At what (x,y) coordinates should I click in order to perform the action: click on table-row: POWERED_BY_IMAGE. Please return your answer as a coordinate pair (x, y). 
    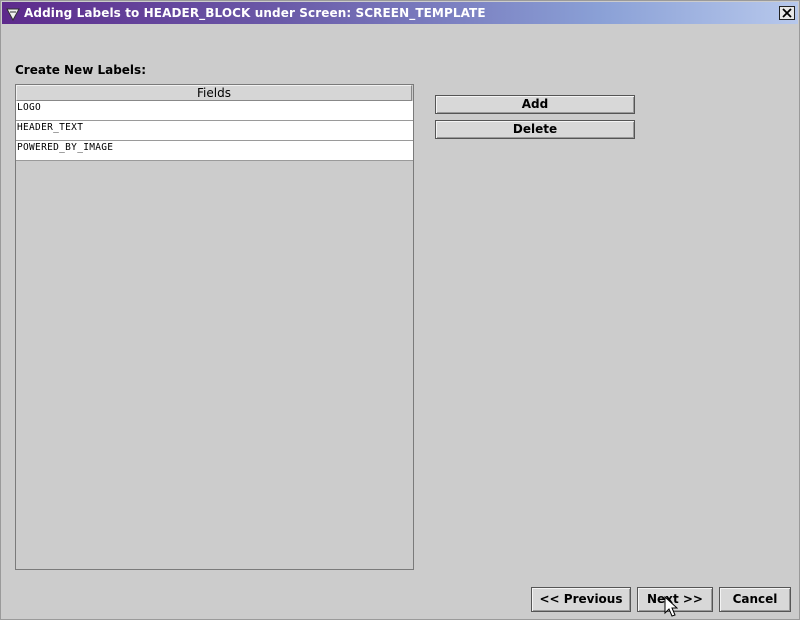
    Looking at the image, I should click on (214, 151).